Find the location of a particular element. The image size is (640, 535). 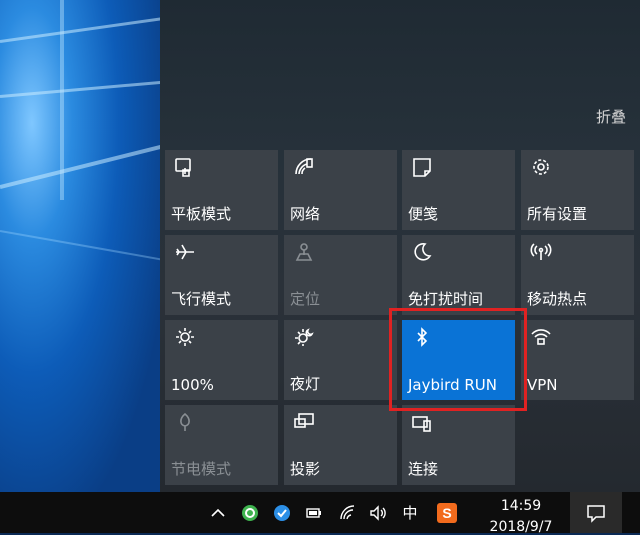

tile-battery-saver: 节电模式 is located at coordinates (221, 445).